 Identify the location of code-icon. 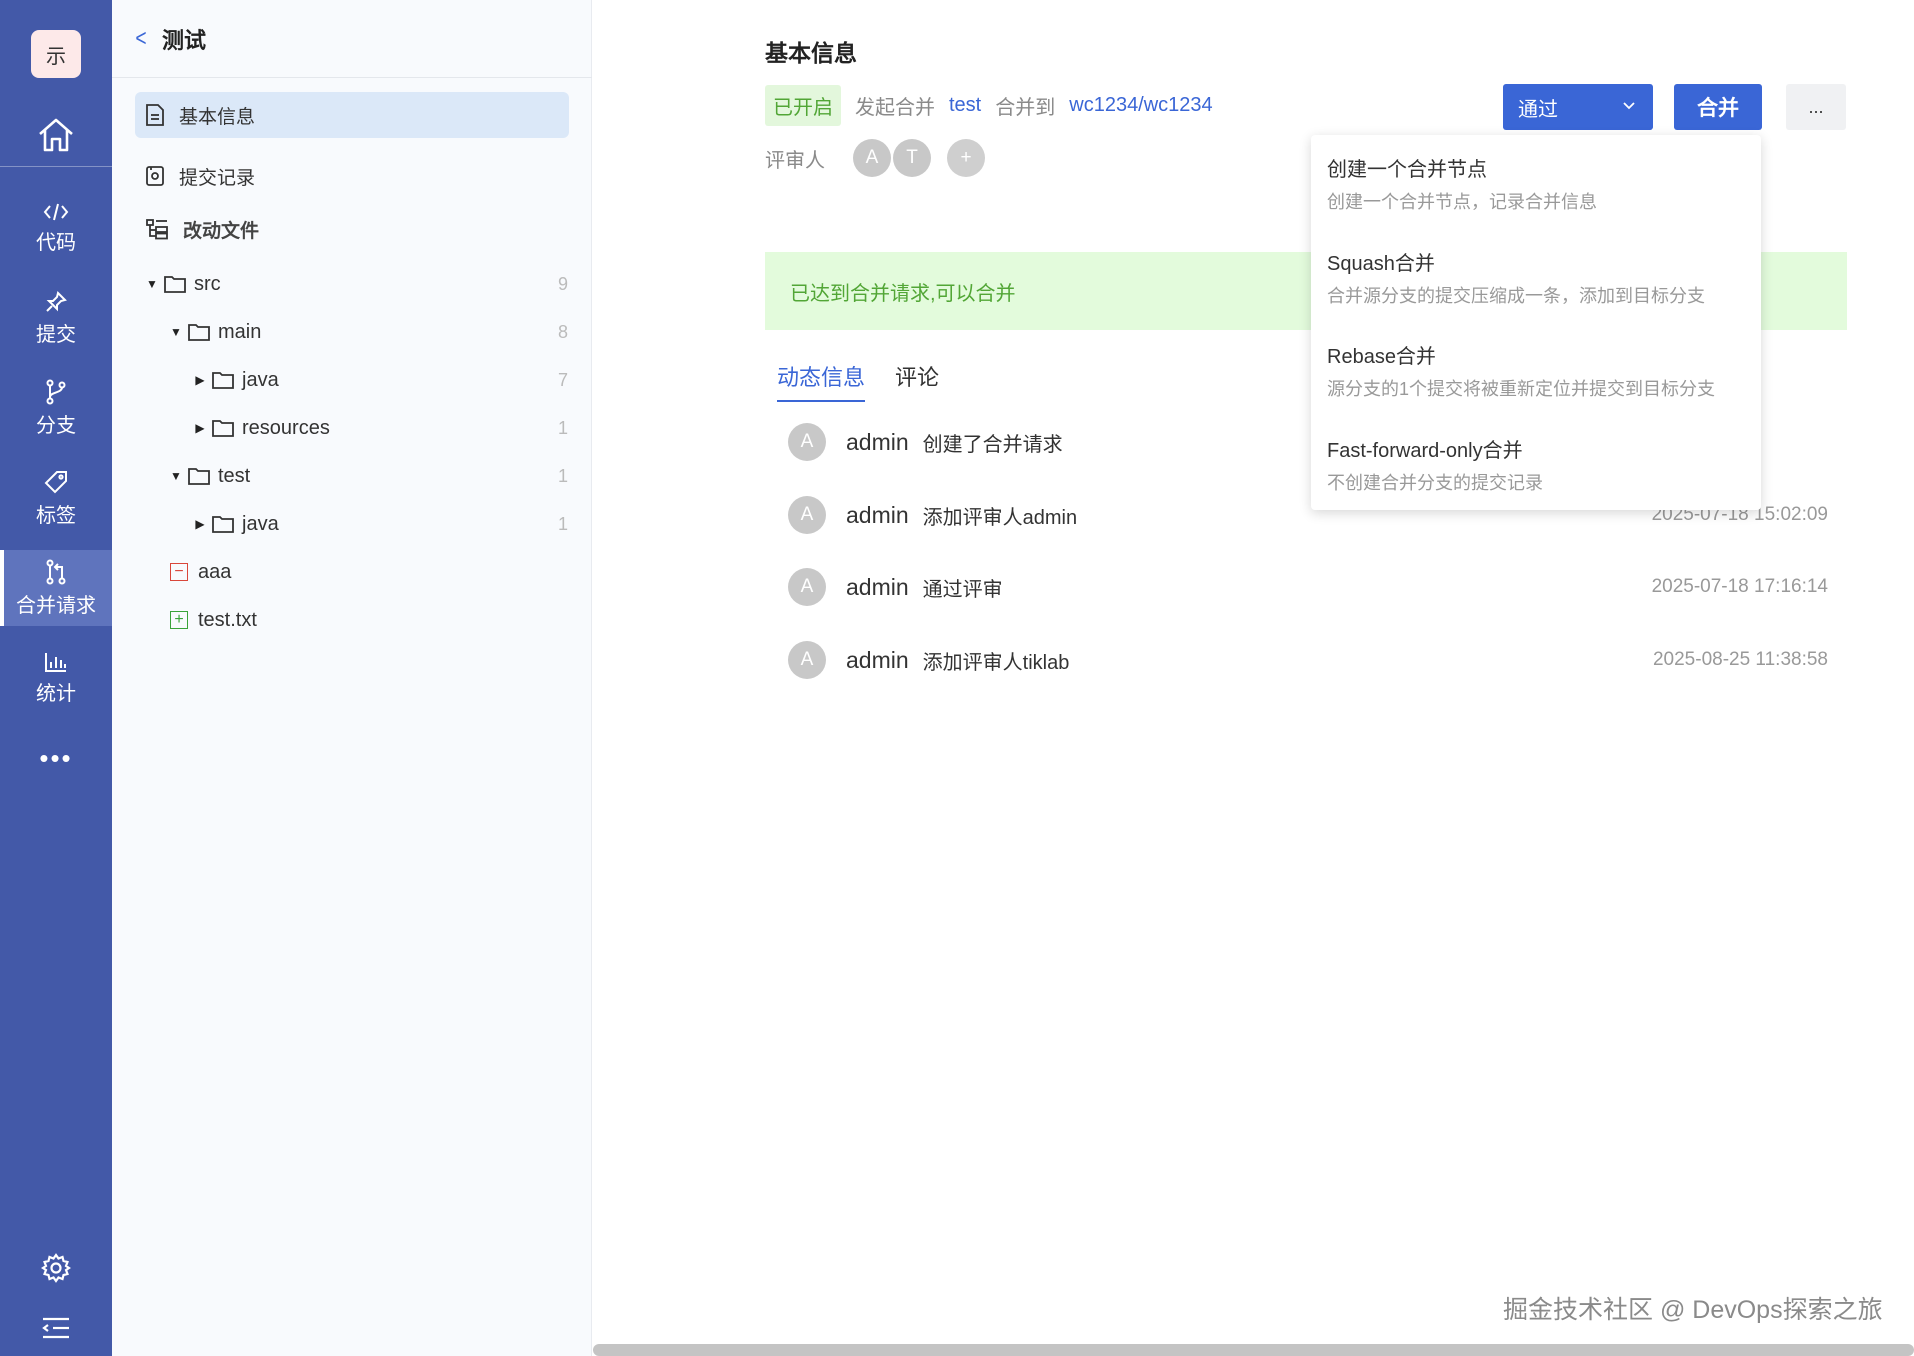
(56, 211).